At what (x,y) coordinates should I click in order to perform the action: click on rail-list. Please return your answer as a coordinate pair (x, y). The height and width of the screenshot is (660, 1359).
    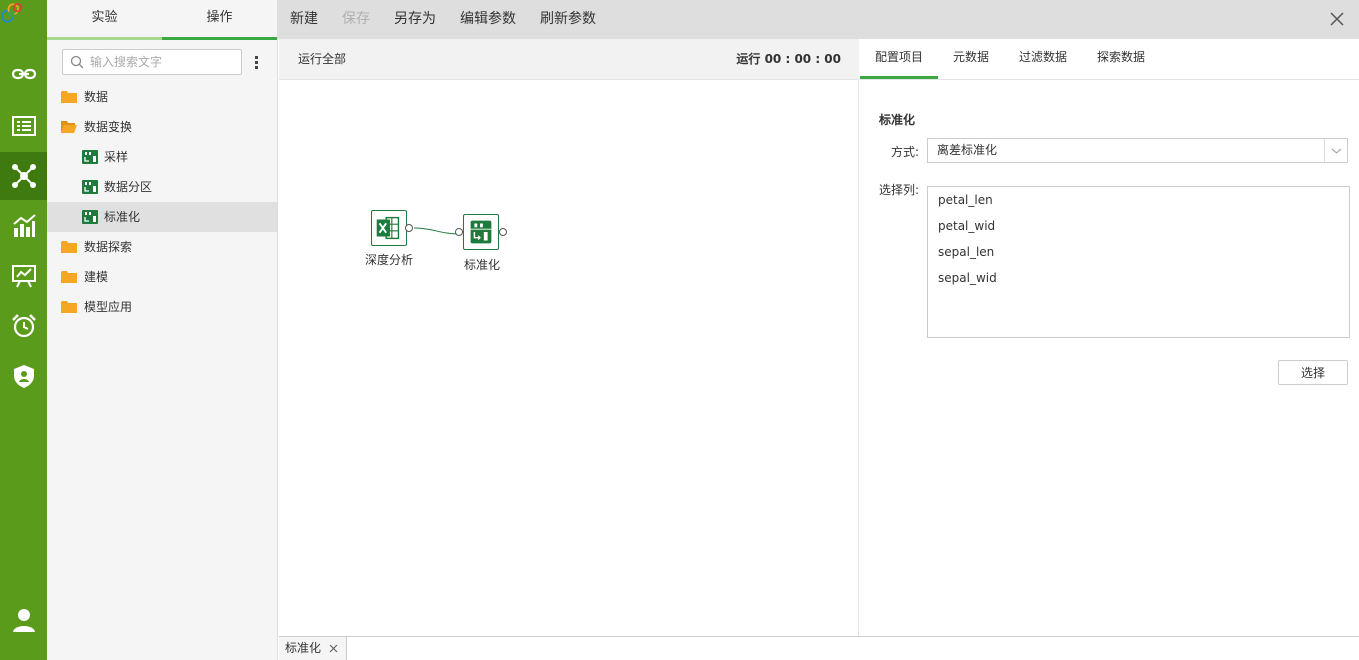
    Looking at the image, I should click on (23, 126).